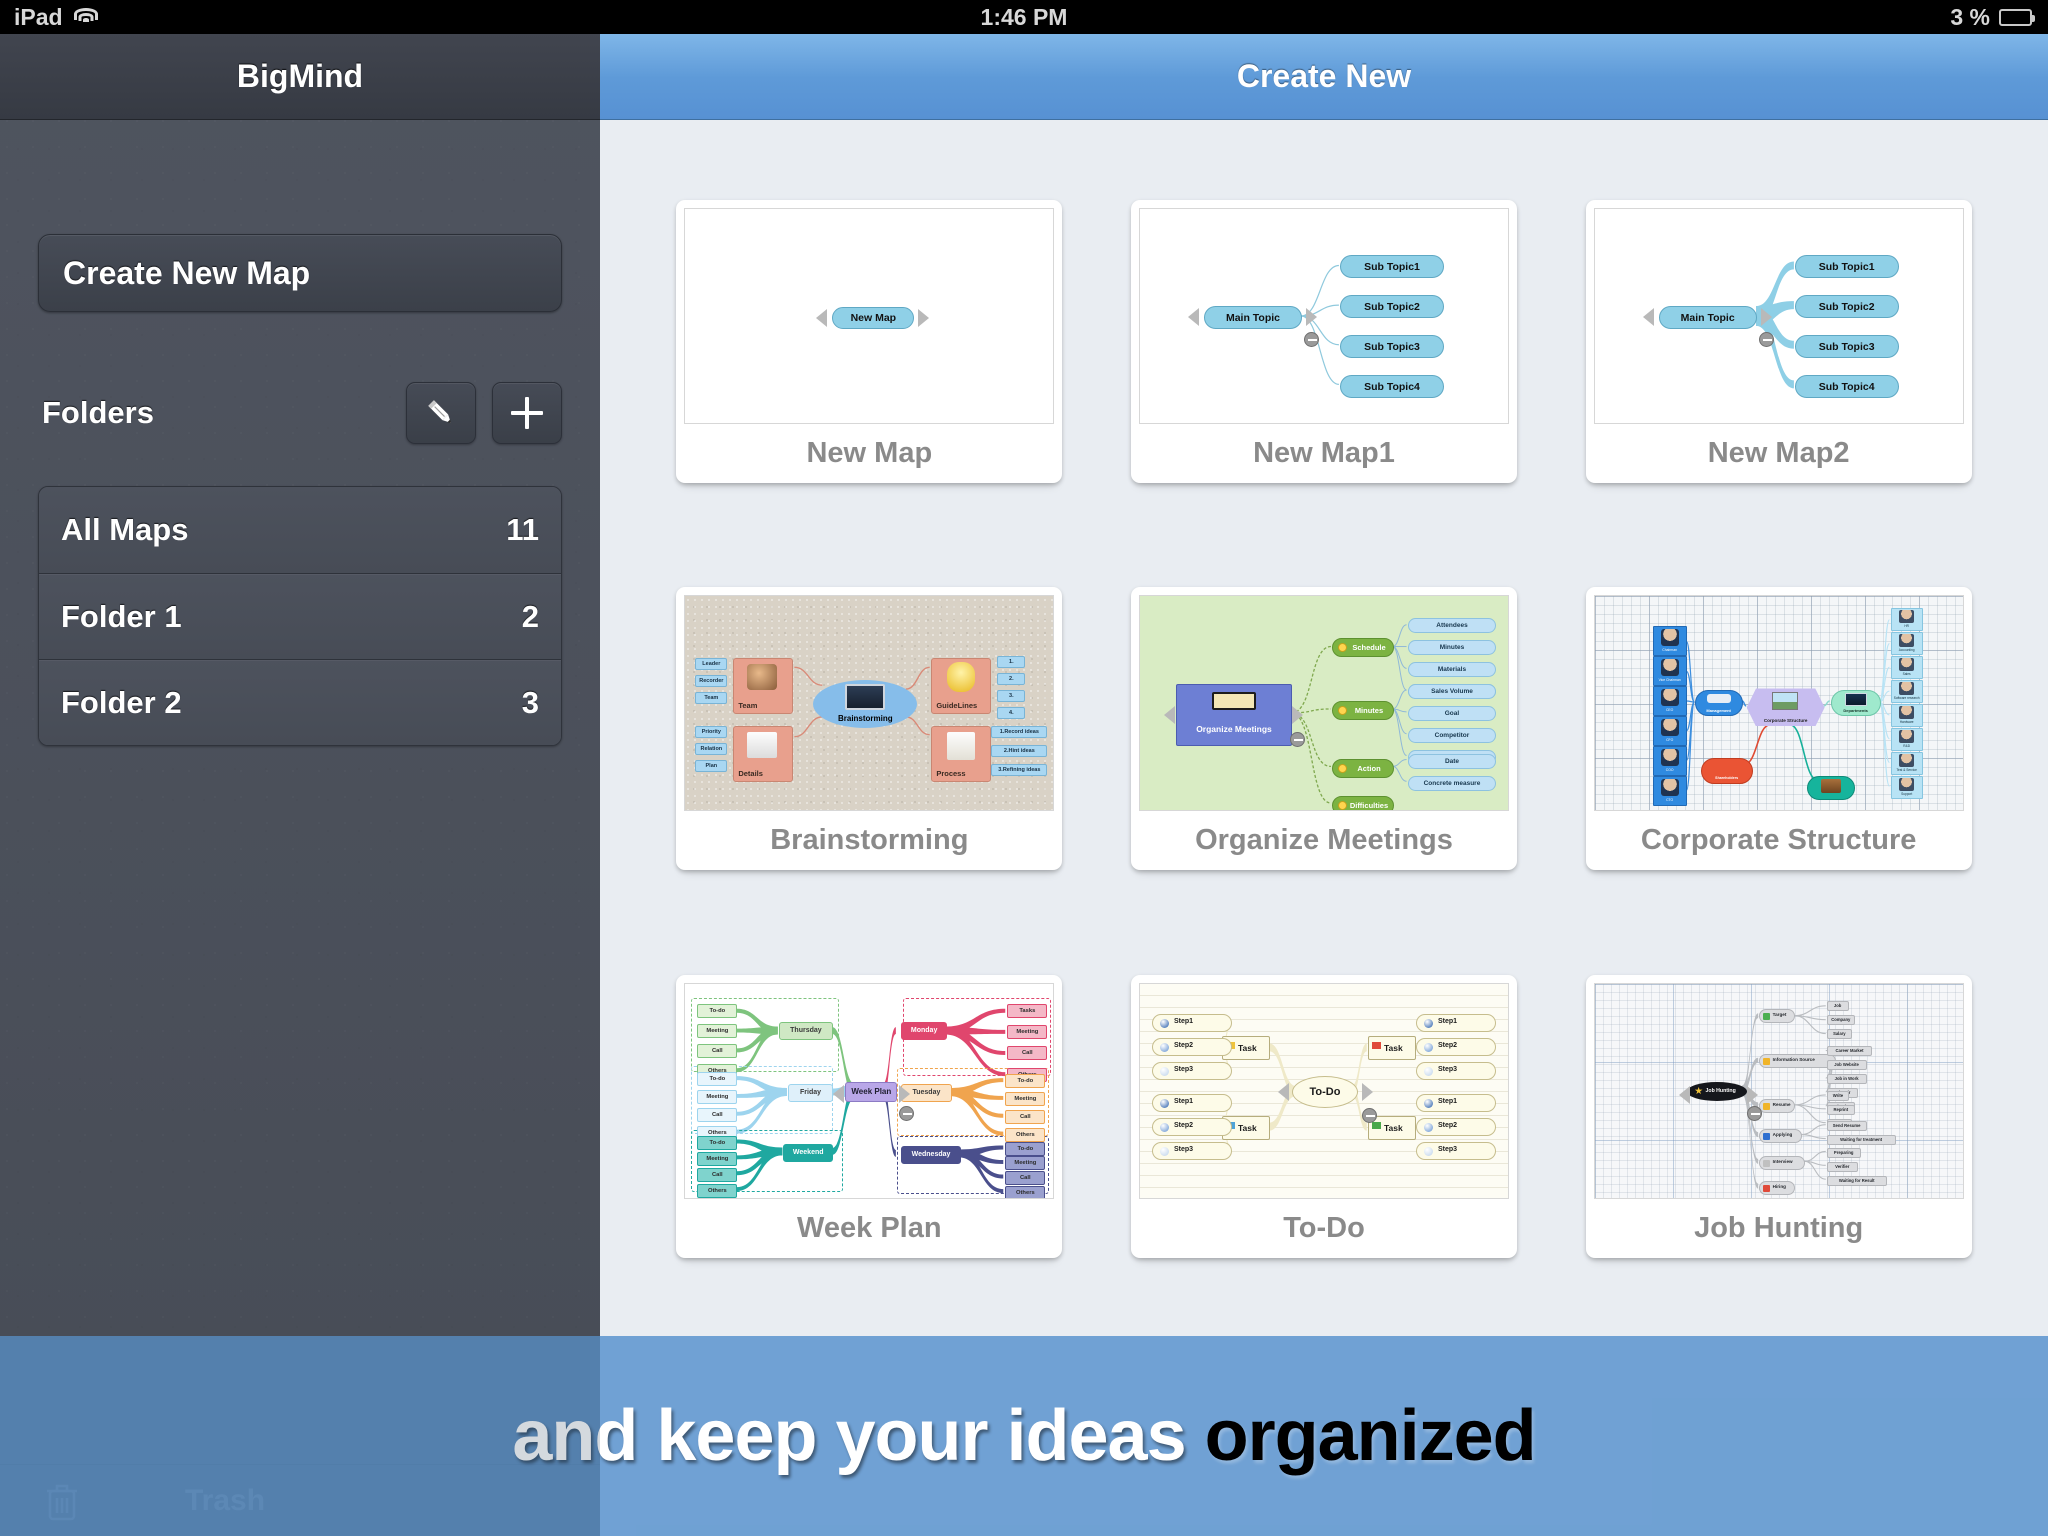 The image size is (2048, 1536). I want to click on promo-banner-left-shade, so click(300, 1436).